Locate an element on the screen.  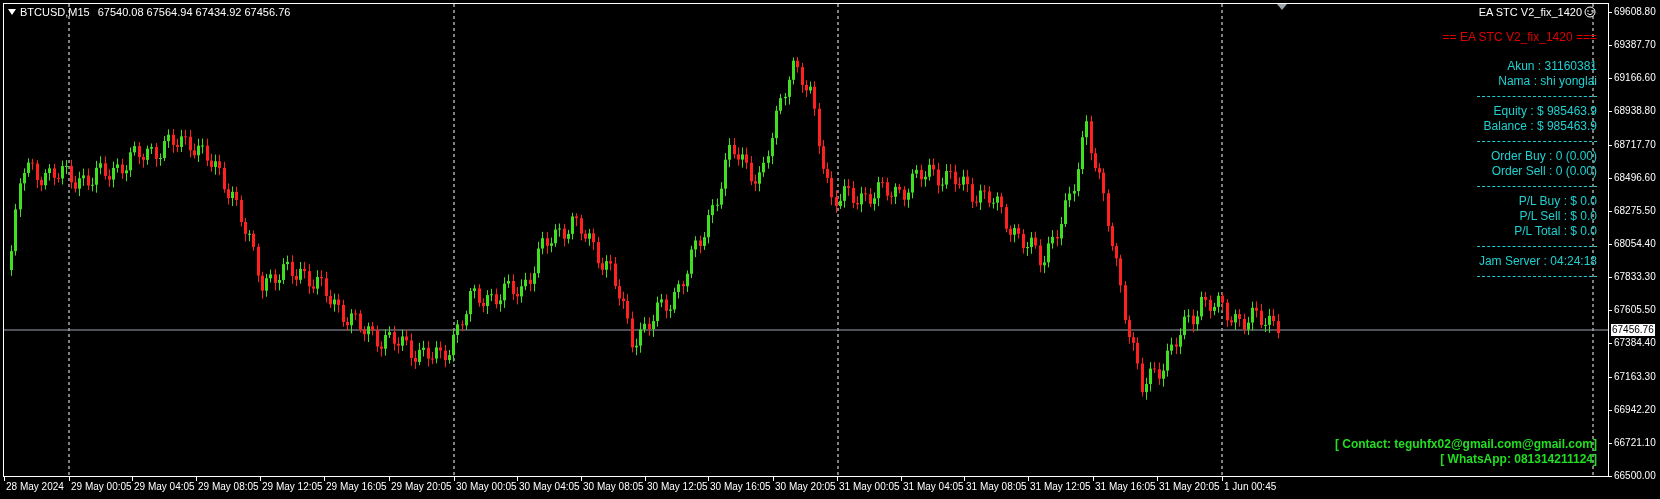
symbol-label: BTCUSD,M15 is located at coordinates (55, 12).